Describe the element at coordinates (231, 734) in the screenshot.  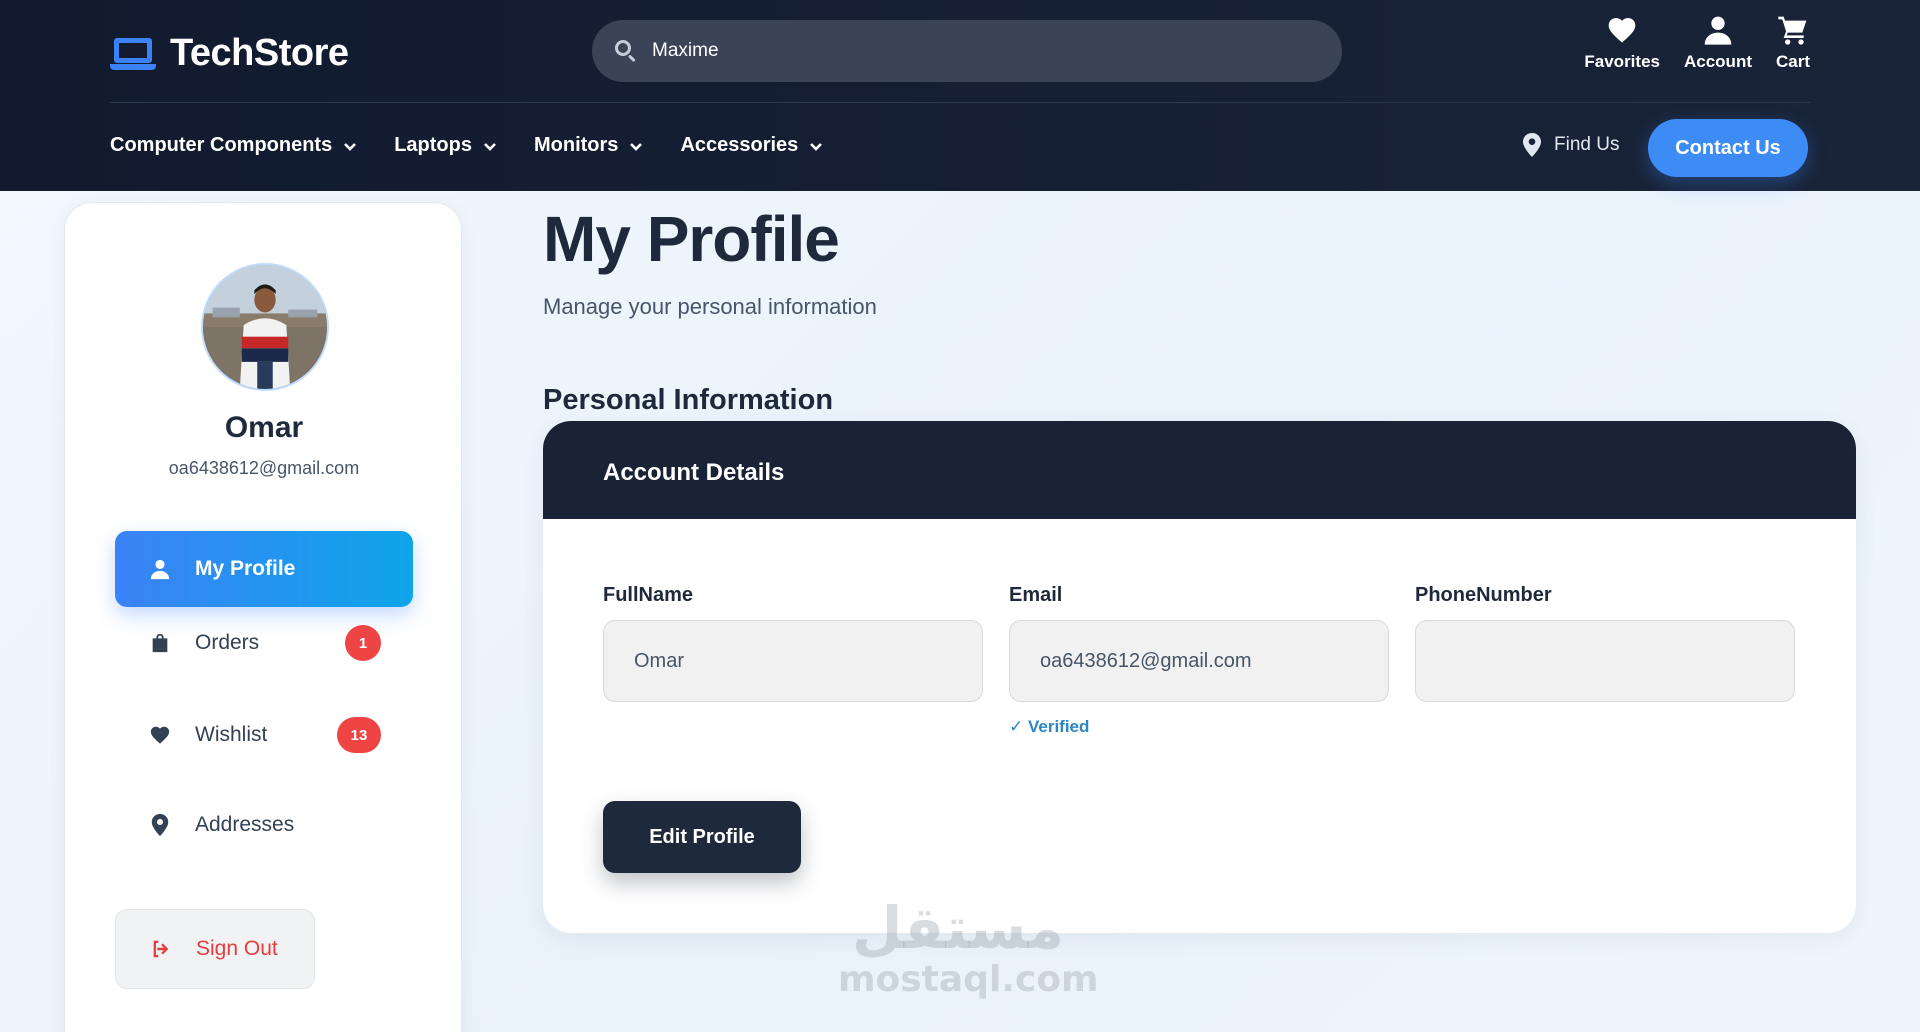
I see `sidebar-item-label: Wishlist` at that location.